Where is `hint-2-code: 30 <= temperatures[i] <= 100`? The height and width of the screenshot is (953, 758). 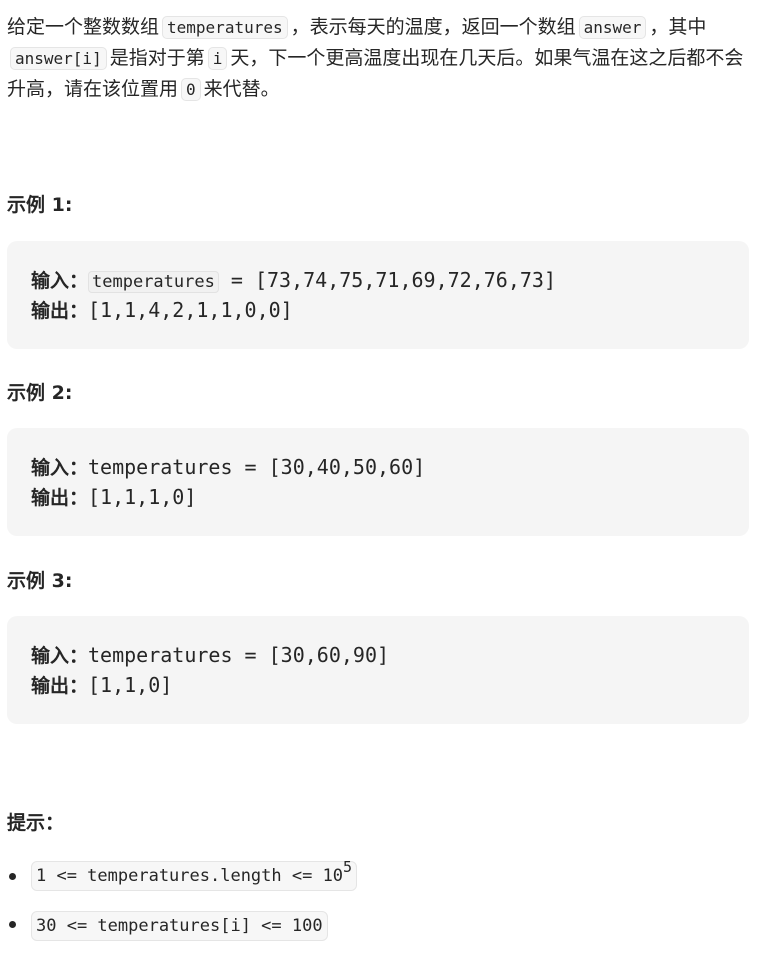 hint-2-code: 30 <= temperatures[i] <= 100 is located at coordinates (179, 926).